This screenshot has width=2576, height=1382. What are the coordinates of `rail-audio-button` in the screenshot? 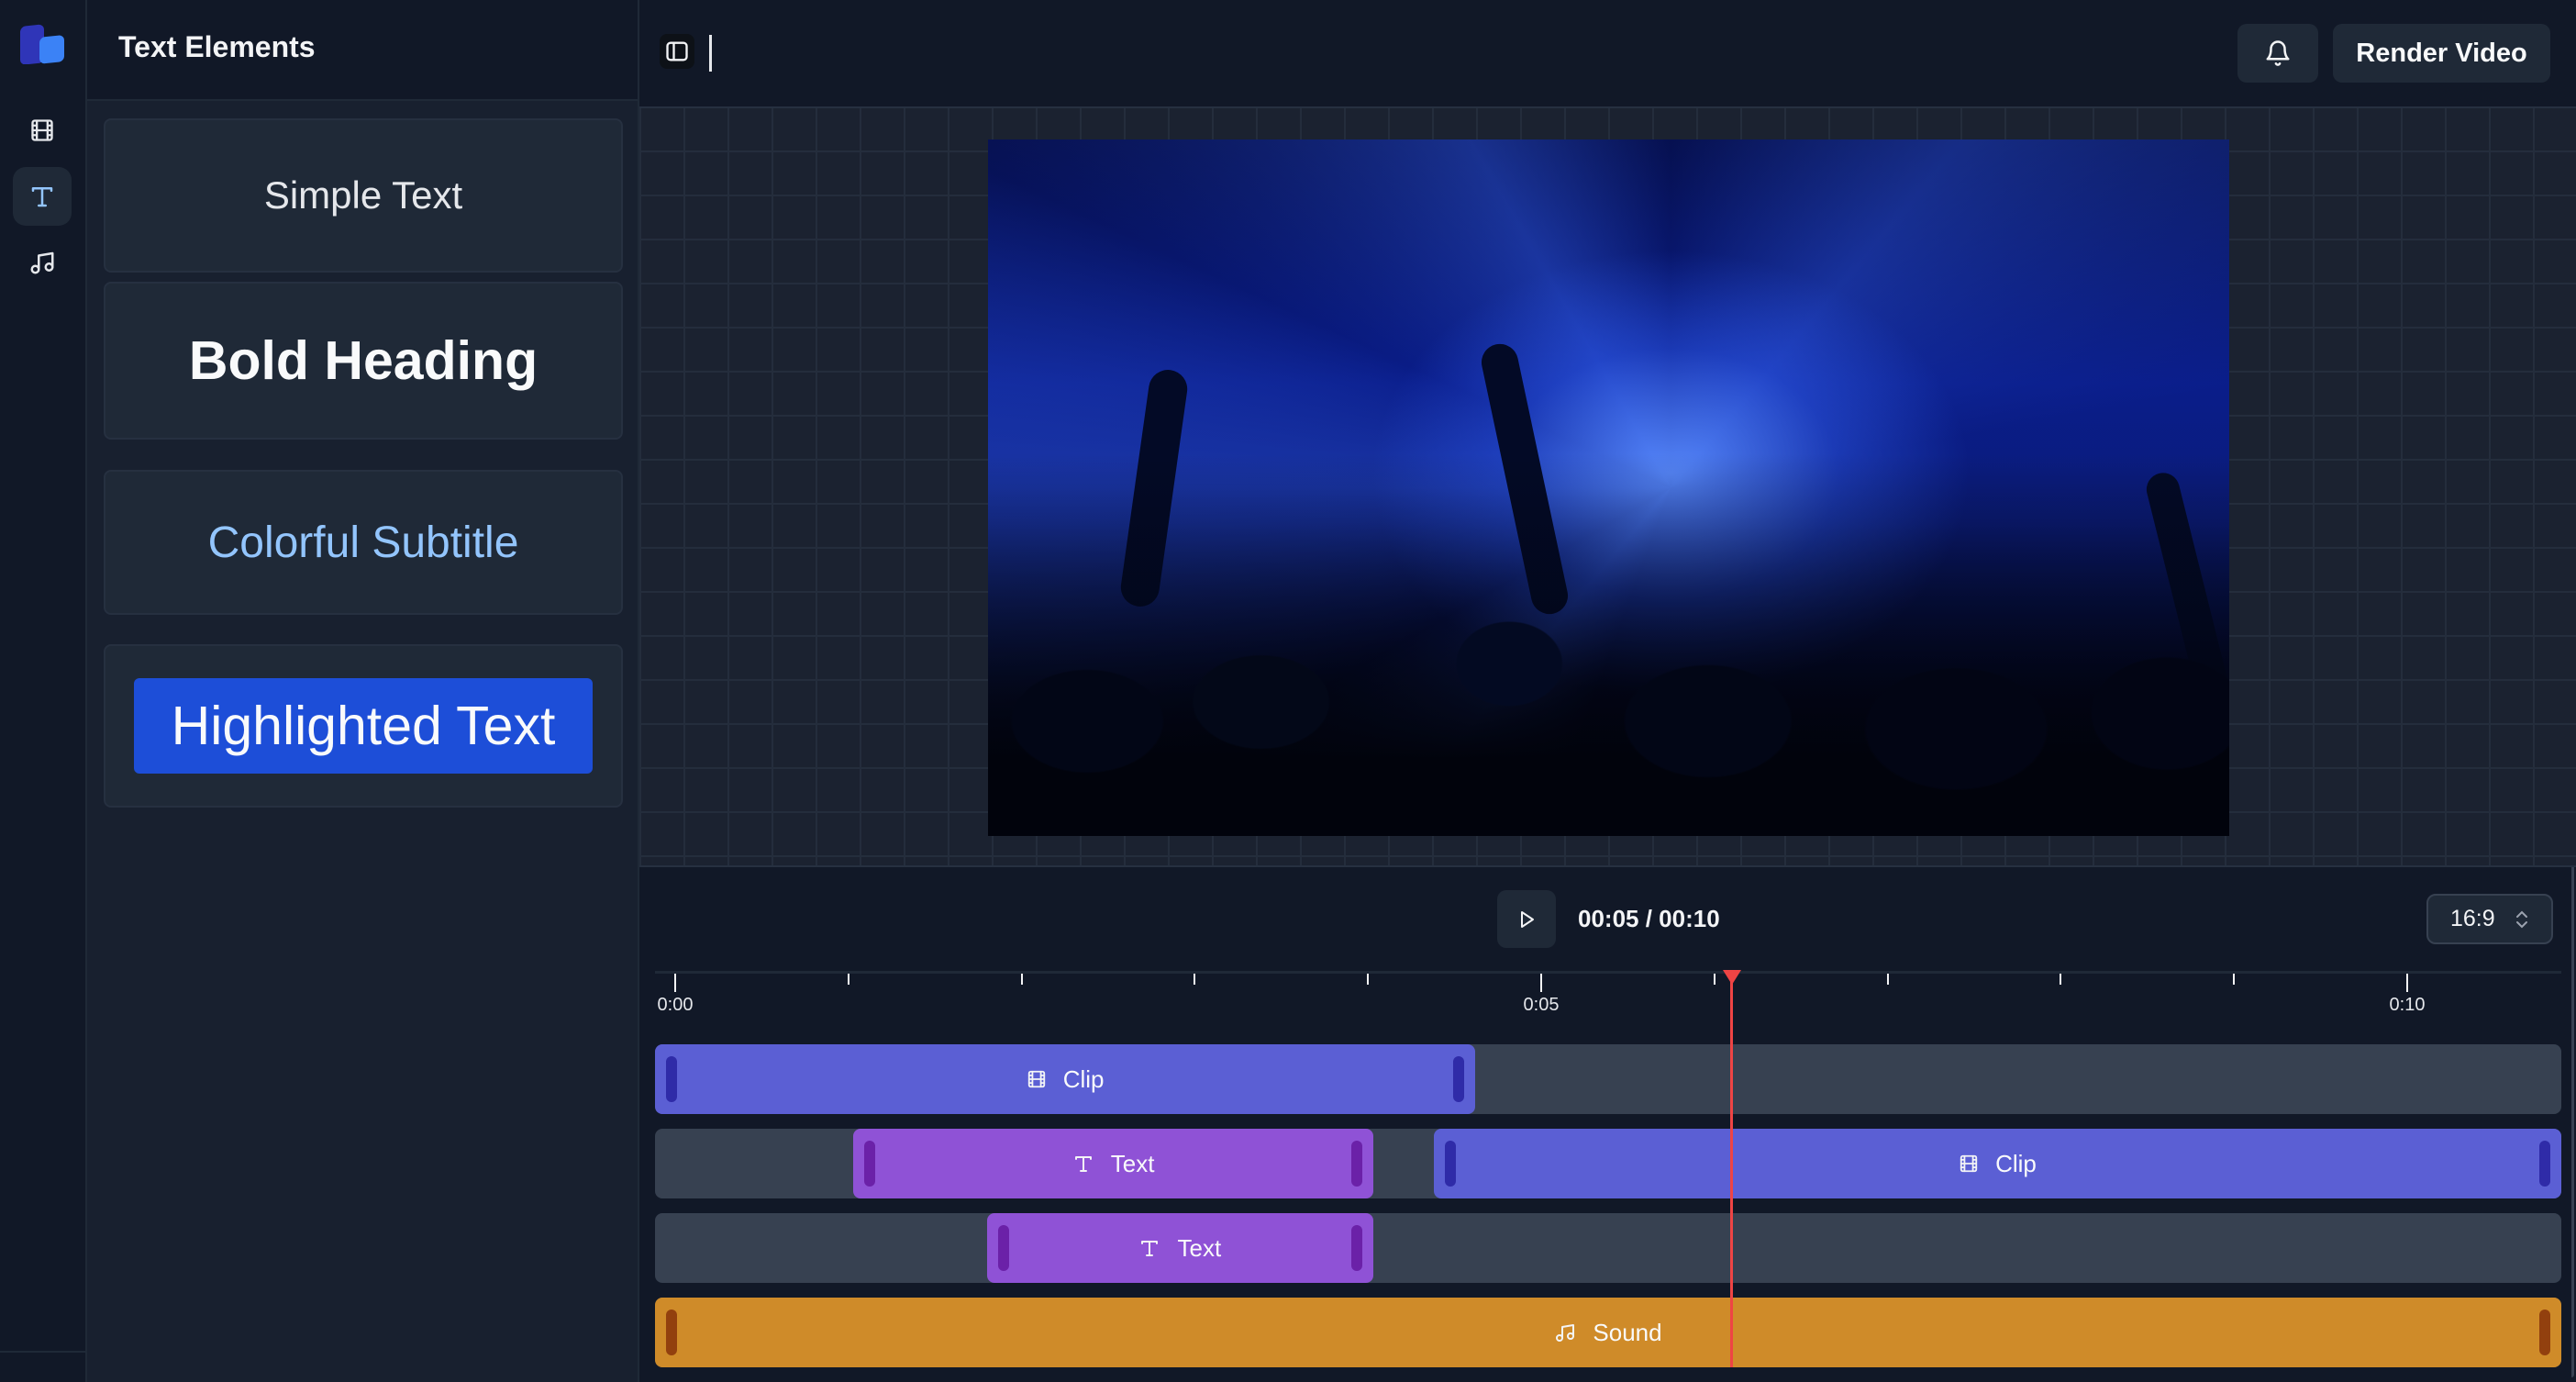 It's located at (42, 262).